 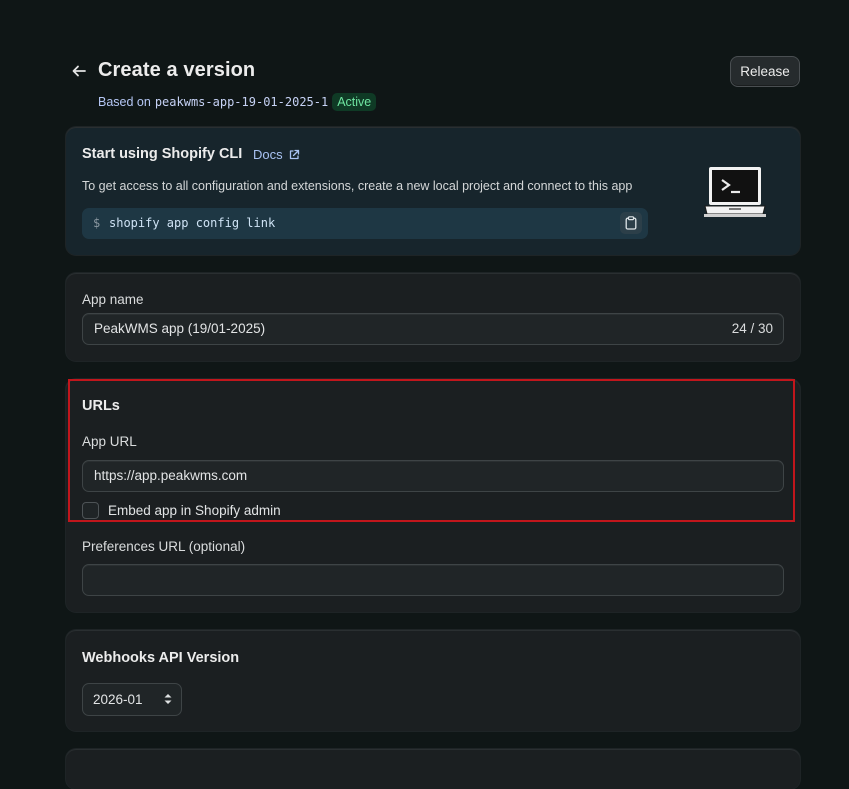 What do you see at coordinates (164, 546) in the screenshot?
I see `preferences-url-label: Preferences URL (optional)` at bounding box center [164, 546].